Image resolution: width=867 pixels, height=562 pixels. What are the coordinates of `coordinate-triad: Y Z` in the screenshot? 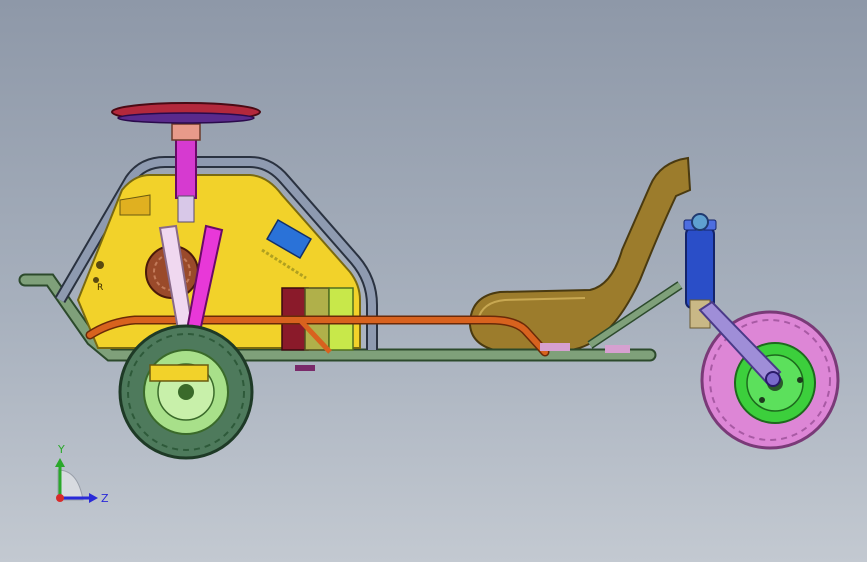 It's located at (82, 474).